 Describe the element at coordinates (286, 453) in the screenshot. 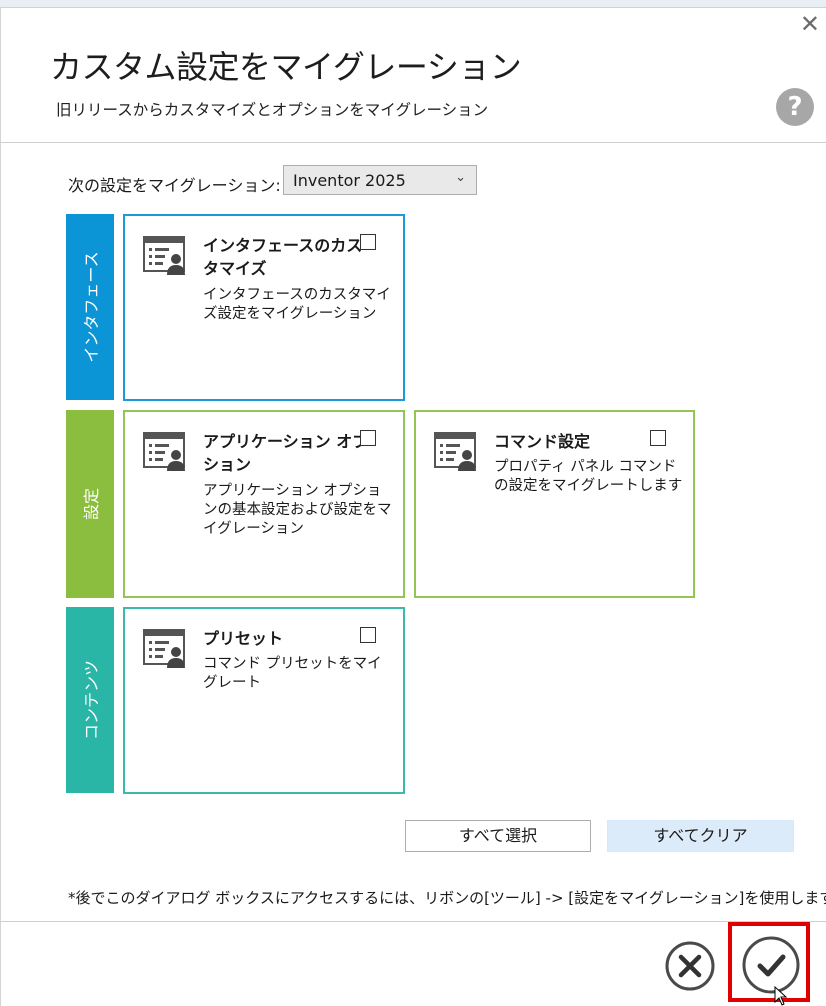

I see `card-title: アプリケーション オプション` at that location.